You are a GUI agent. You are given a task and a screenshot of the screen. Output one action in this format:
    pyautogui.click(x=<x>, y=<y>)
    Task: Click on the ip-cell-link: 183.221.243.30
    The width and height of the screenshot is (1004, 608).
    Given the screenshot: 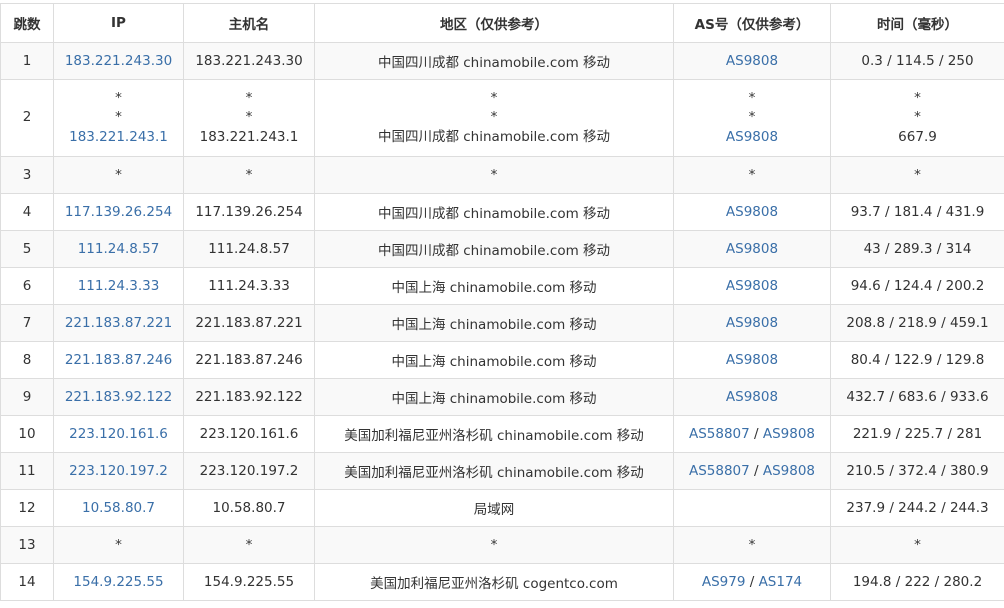 What is the action you would take?
    pyautogui.click(x=118, y=61)
    